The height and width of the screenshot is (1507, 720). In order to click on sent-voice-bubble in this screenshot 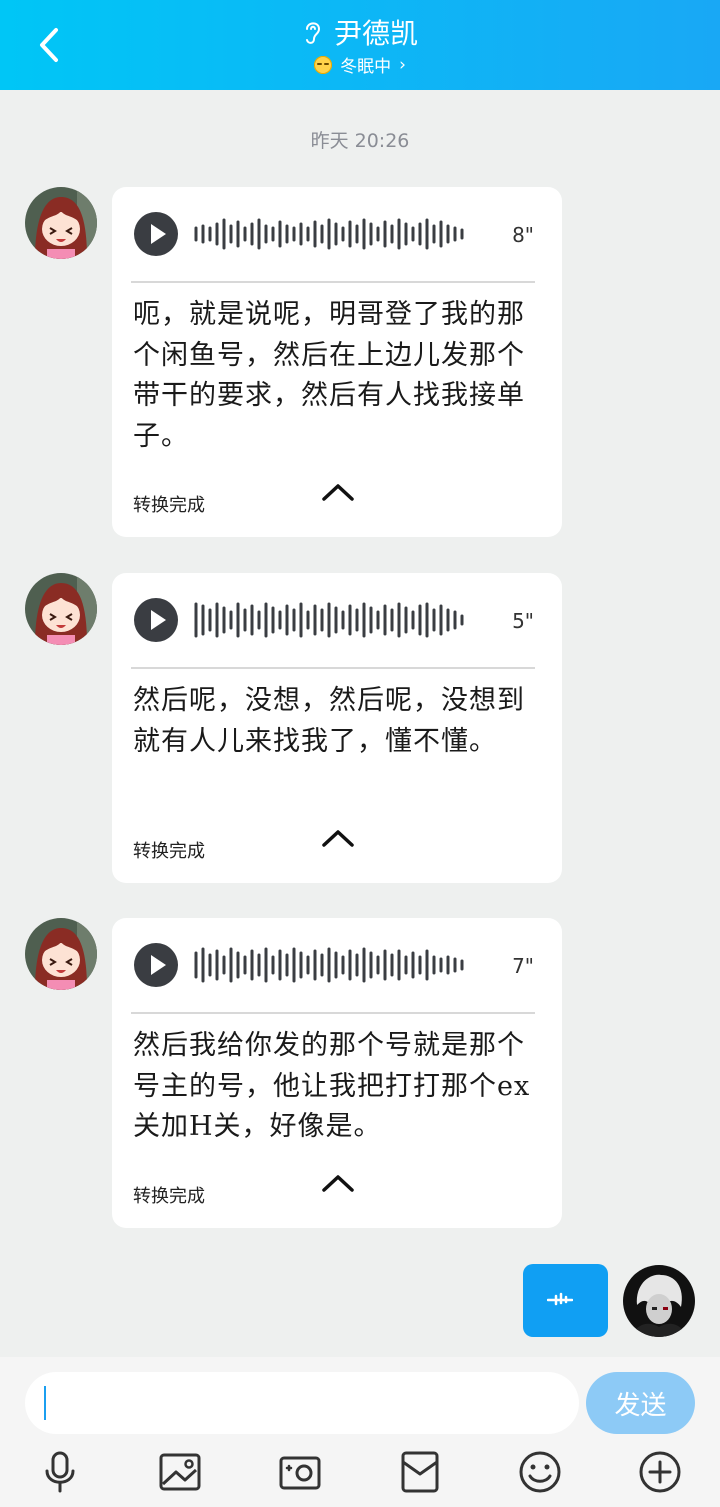, I will do `click(565, 1300)`.